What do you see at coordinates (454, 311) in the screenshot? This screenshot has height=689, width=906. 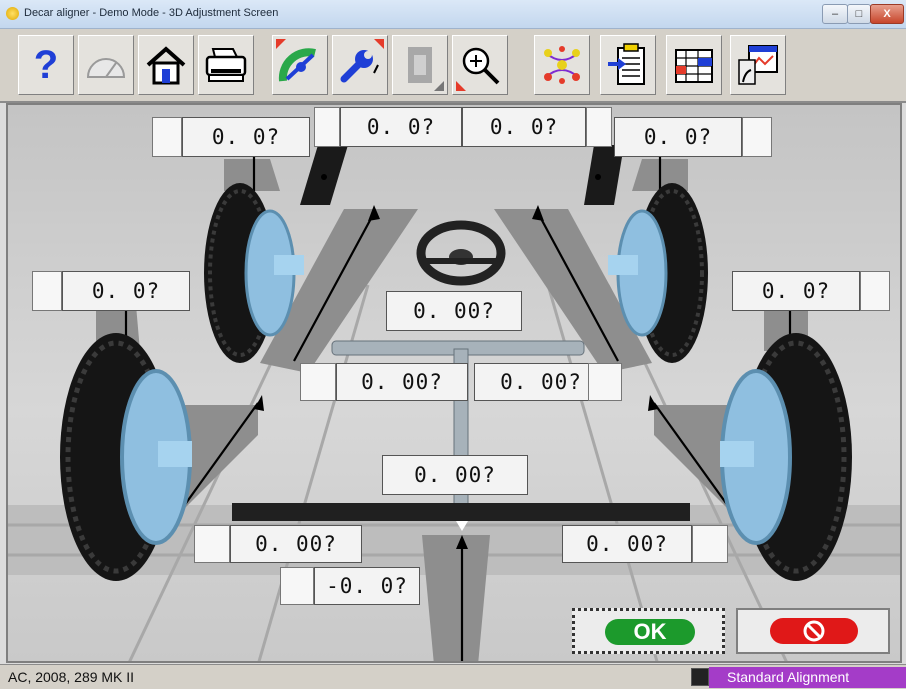 I see `steering-value: 0. 00?` at bounding box center [454, 311].